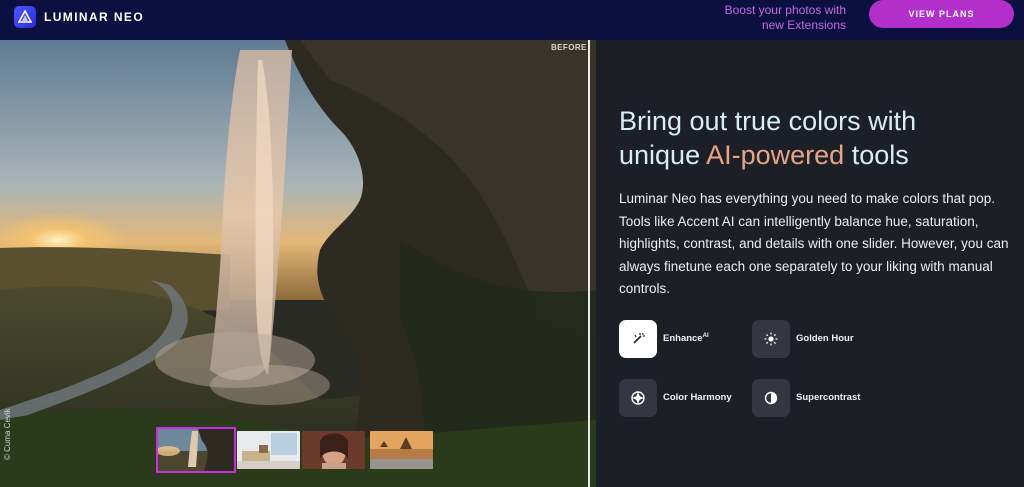 The image size is (1024, 487). I want to click on feature-color-harmony: Color Harmony, so click(684, 398).